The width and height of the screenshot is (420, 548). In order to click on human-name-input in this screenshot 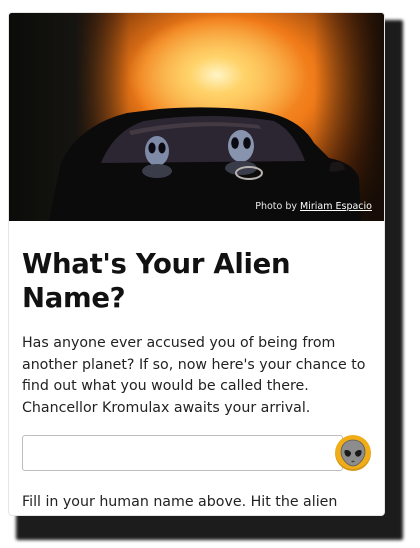, I will do `click(182, 453)`.